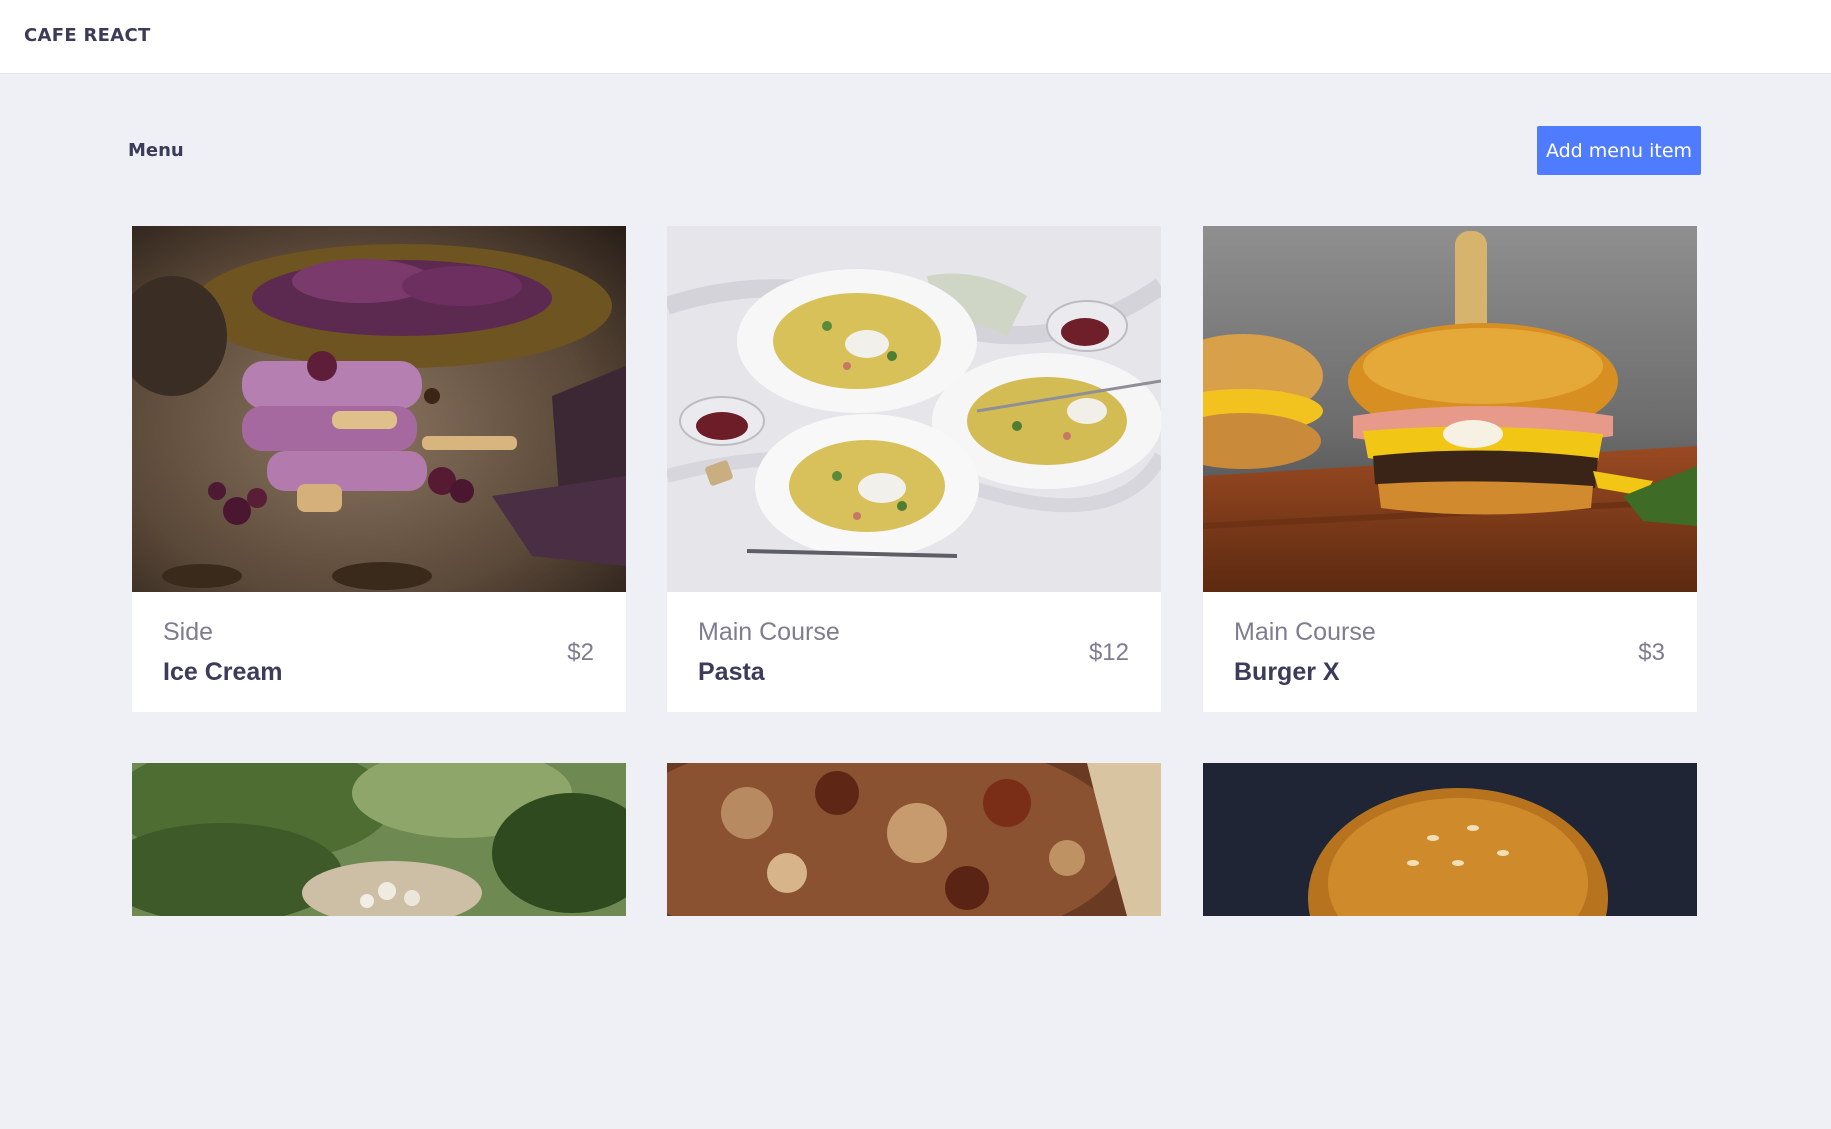 The image size is (1831, 1129). What do you see at coordinates (580, 652) in the screenshot?
I see `menu-item-price: $2` at bounding box center [580, 652].